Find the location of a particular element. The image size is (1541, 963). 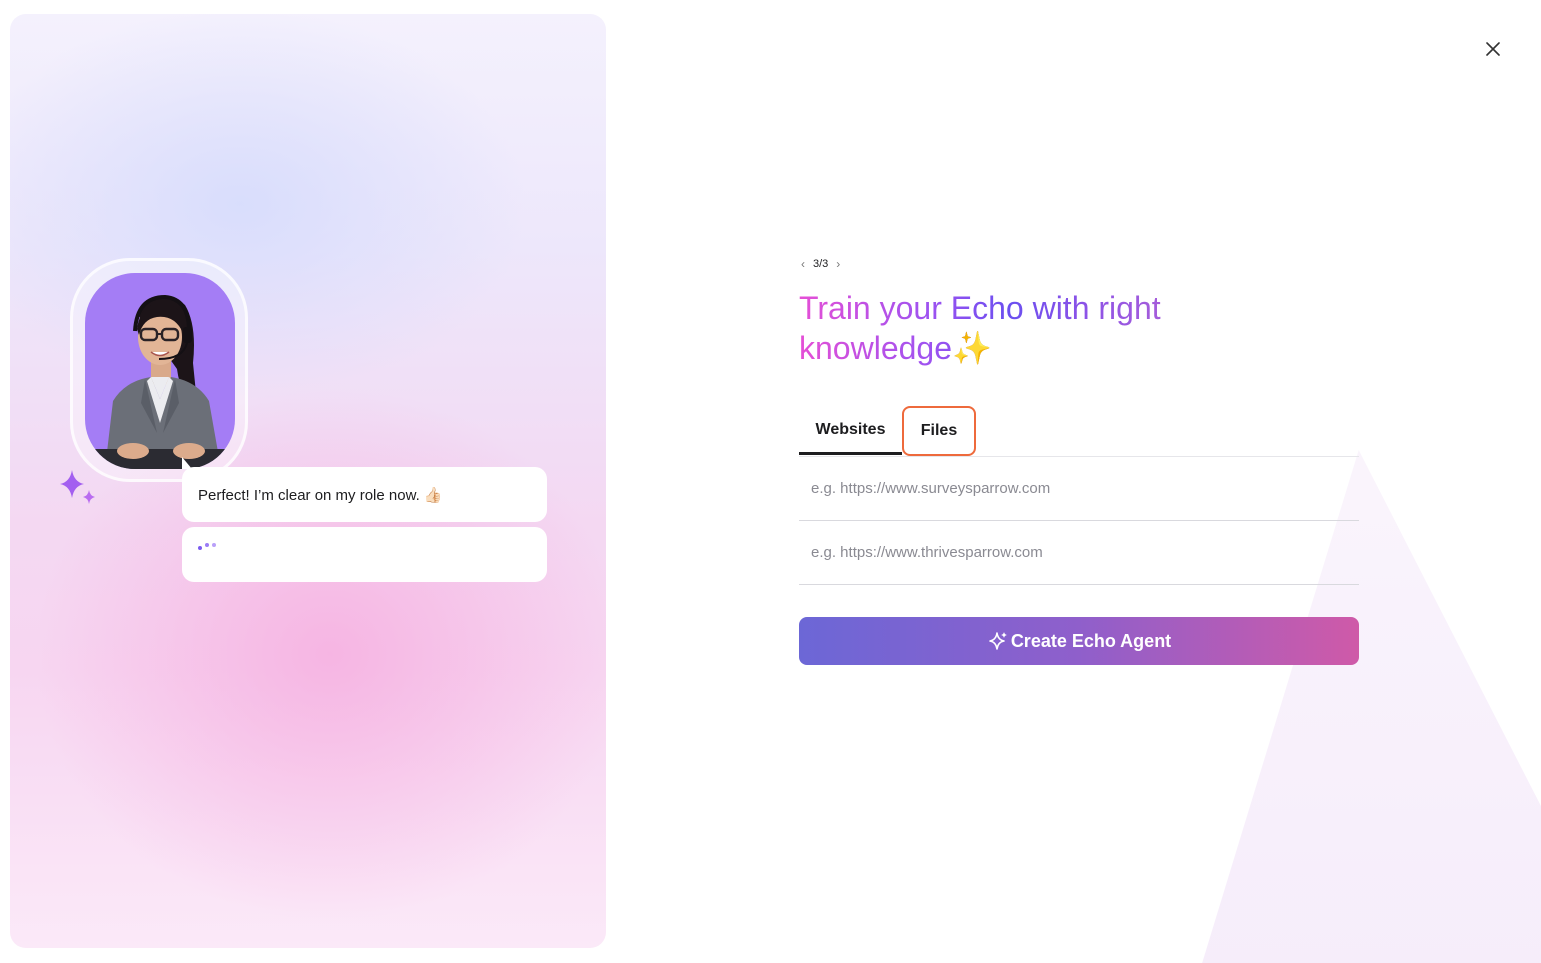

chat-message-text: Perfect! I’m clear on my role now. 👍🏻 is located at coordinates (320, 495).